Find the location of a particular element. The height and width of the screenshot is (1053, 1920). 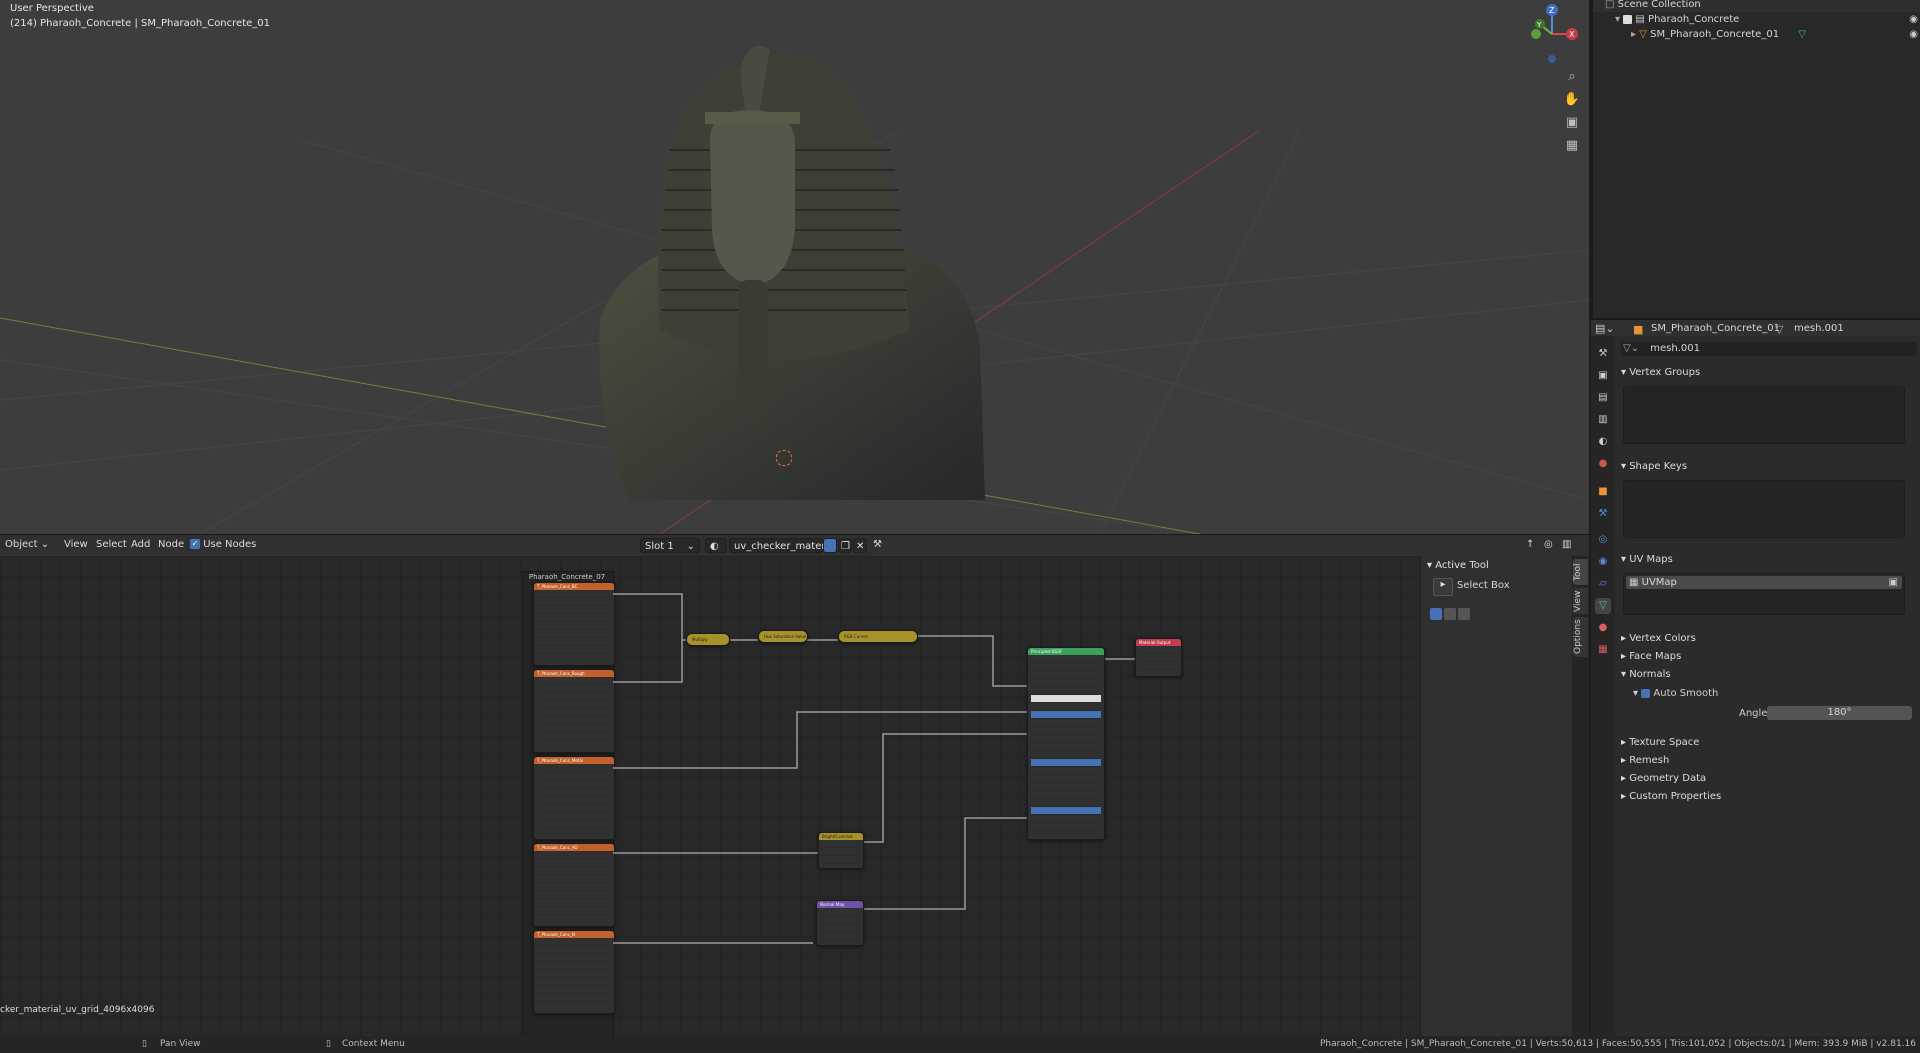

object-tab-icon: ■ is located at coordinates (1603, 492).